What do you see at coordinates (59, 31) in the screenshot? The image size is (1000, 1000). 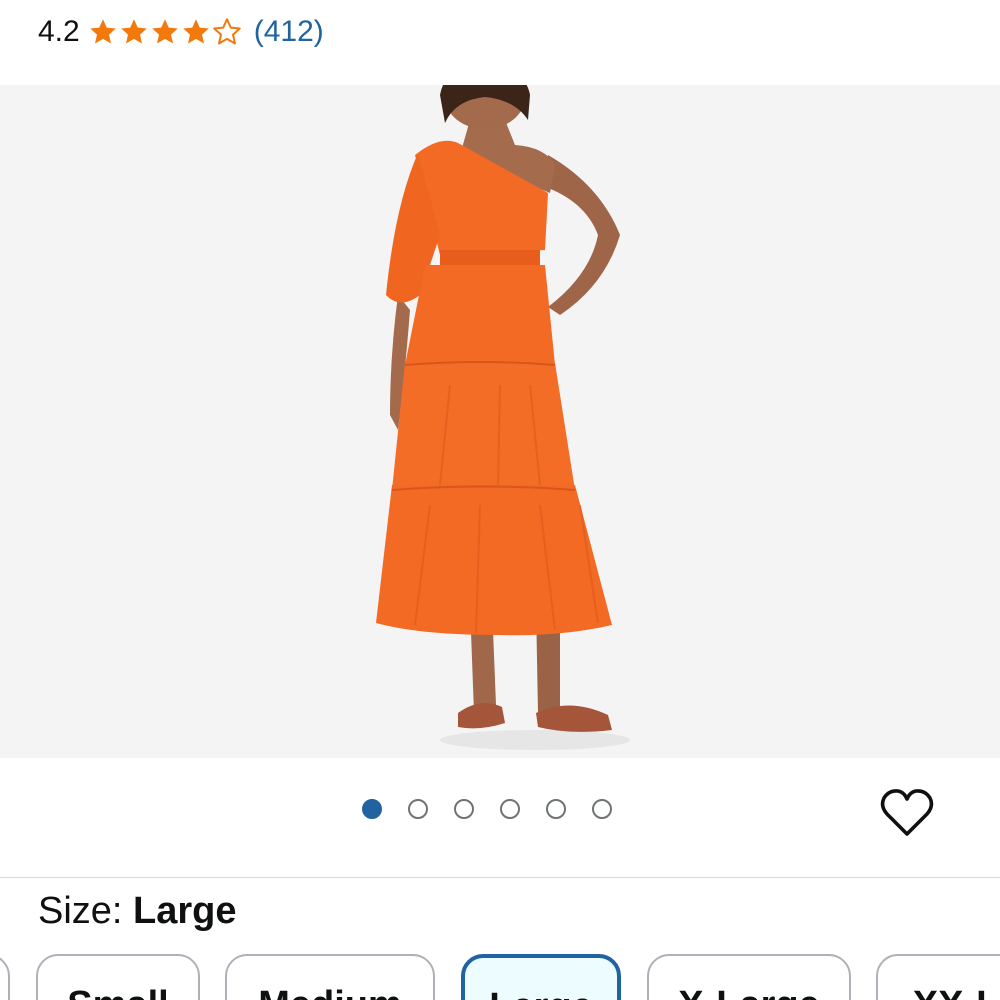 I see `rating-value: 4.2` at bounding box center [59, 31].